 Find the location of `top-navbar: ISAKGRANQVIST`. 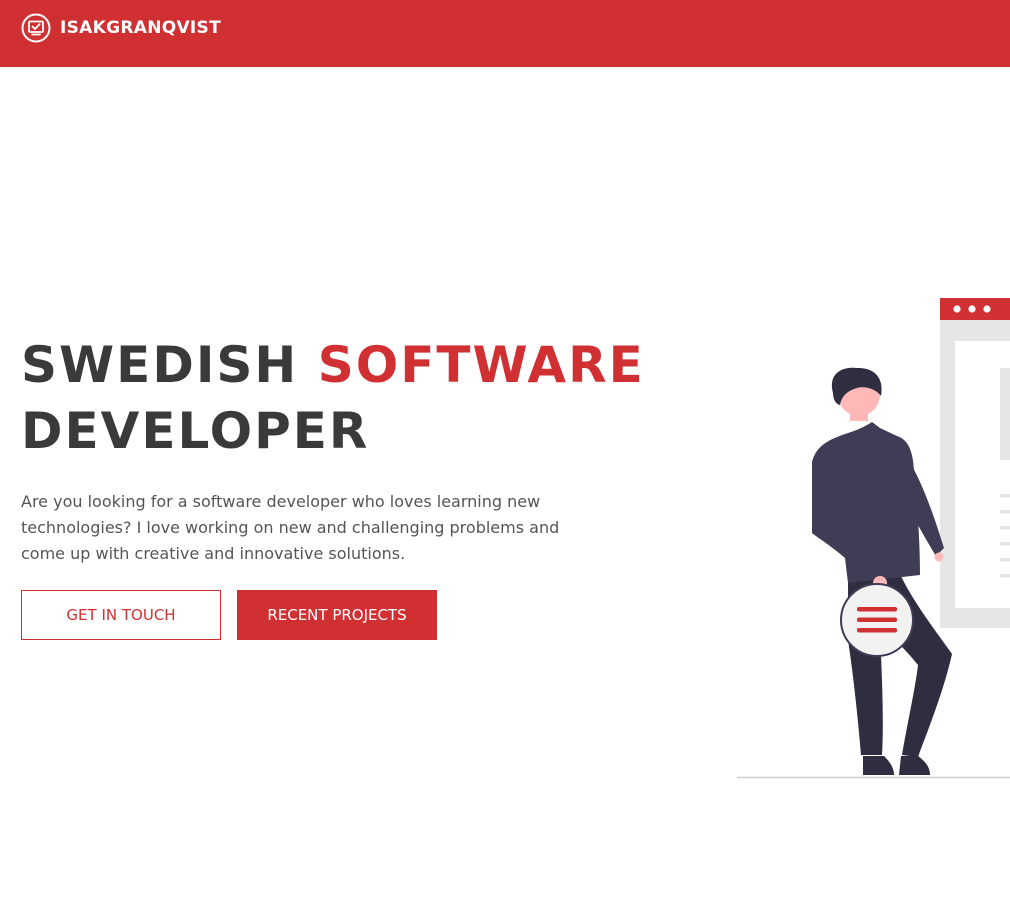

top-navbar: ISAKGRANQVIST is located at coordinates (505, 33).